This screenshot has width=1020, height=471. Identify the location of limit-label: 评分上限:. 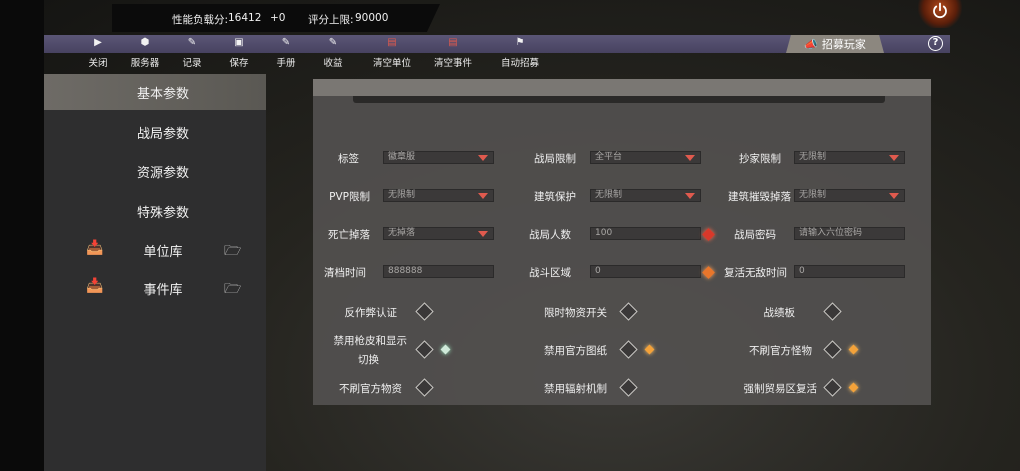
(331, 20).